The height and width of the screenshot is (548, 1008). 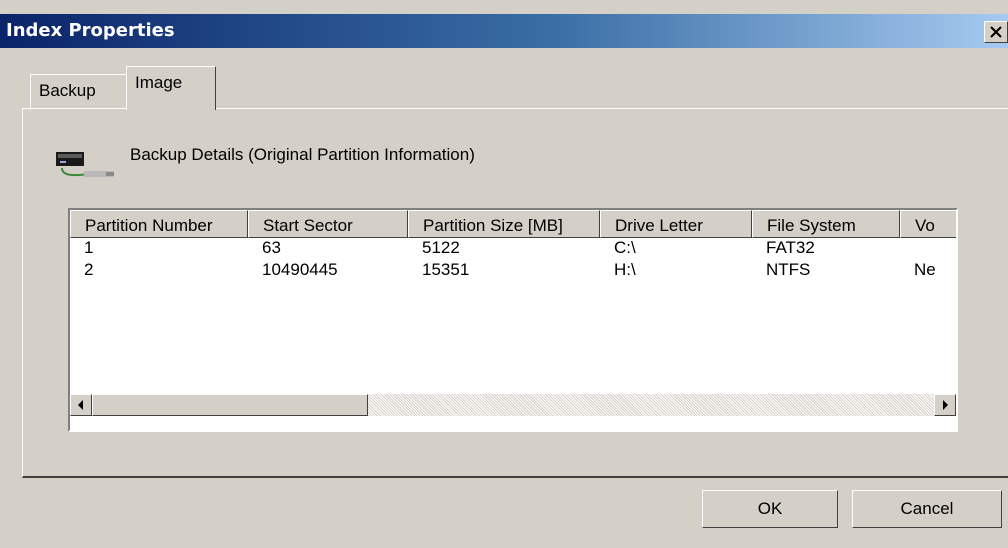 I want to click on tab-image: Image, so click(x=171, y=88).